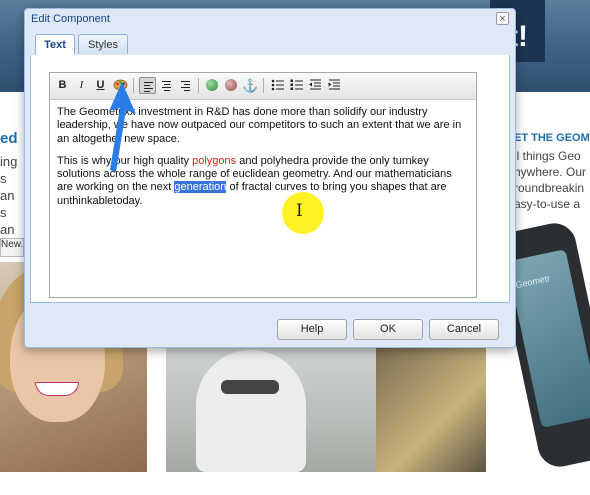 The height and width of the screenshot is (495, 590). Describe the element at coordinates (548, 338) in the screenshot. I see `phone-screen: Geometr` at that location.